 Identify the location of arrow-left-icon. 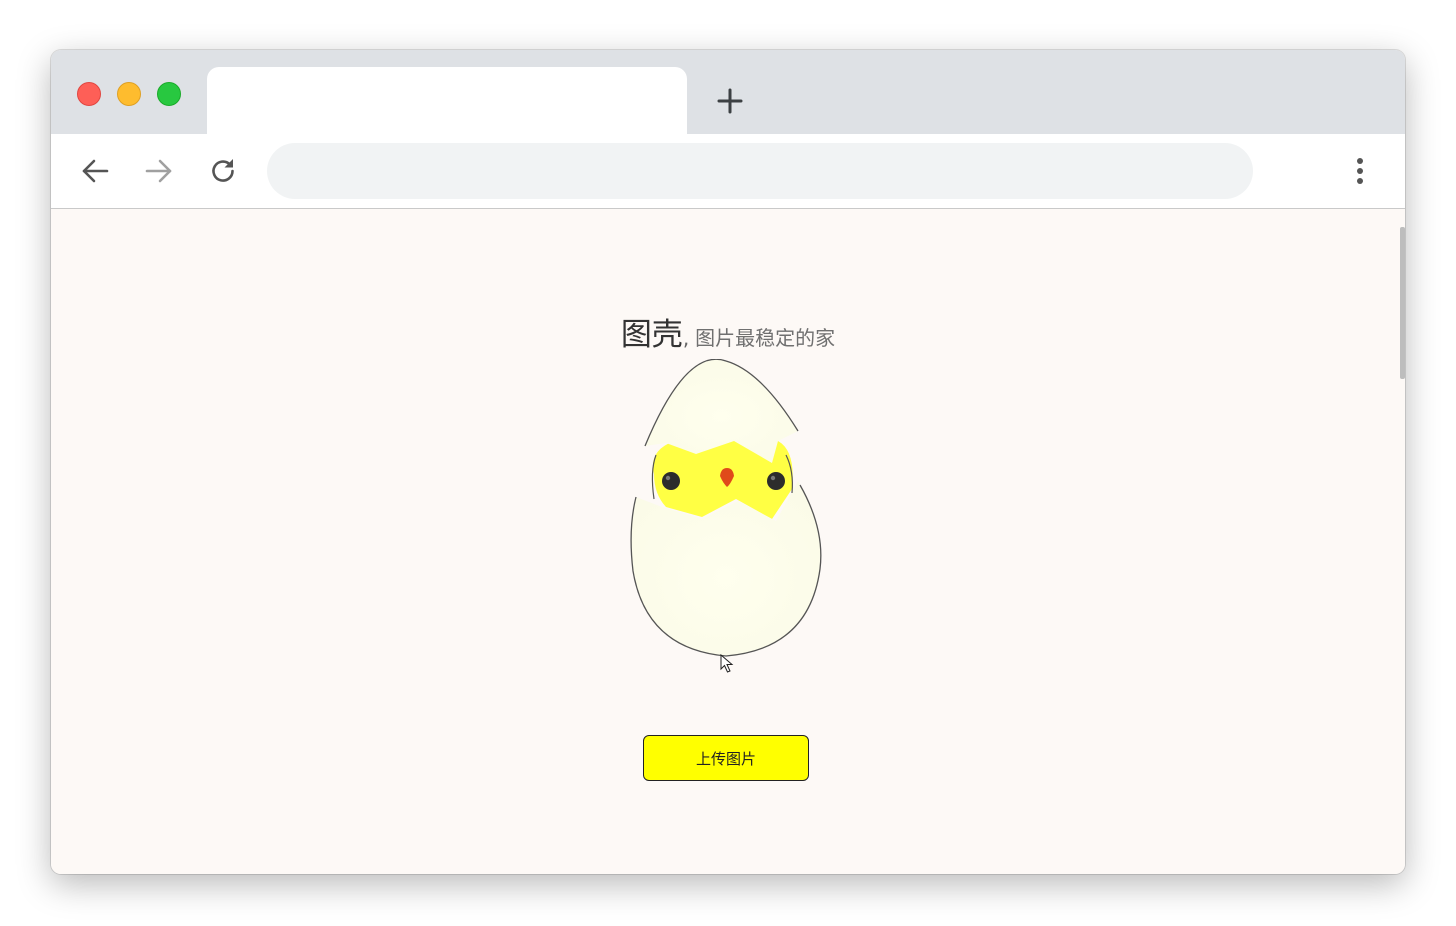
(95, 171).